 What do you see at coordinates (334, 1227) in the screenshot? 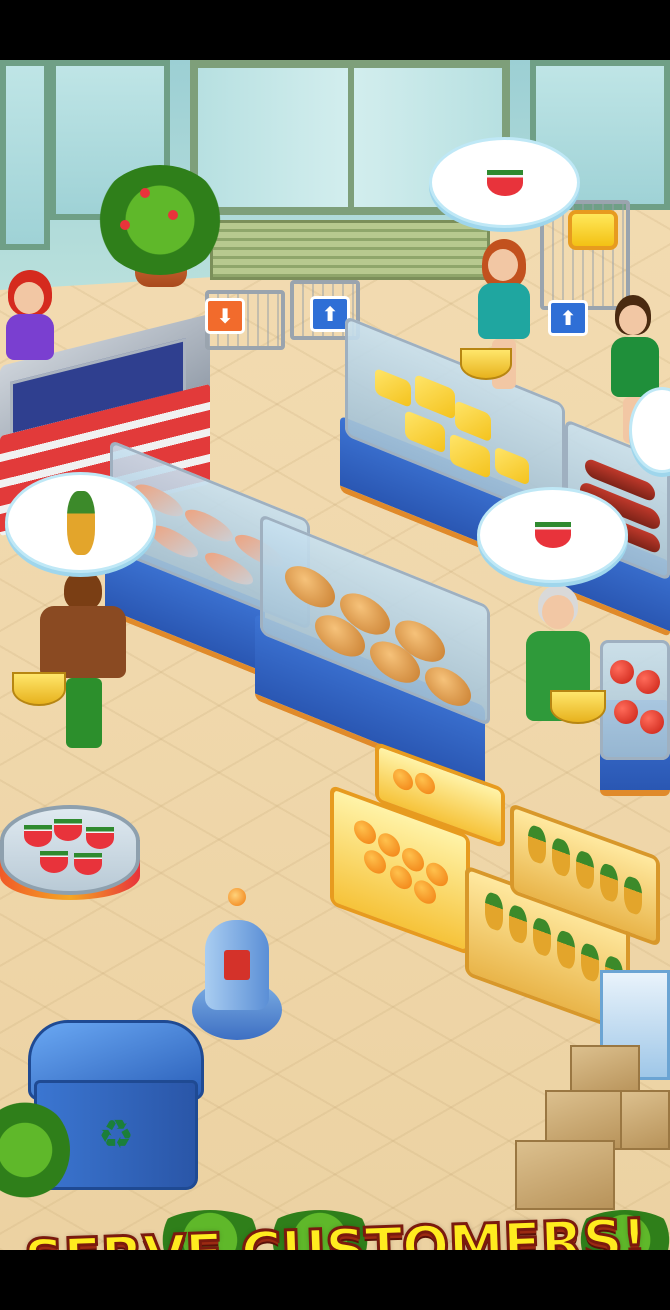
I see `promo-banner-text: SERVE CUSTOMERS!` at bounding box center [334, 1227].